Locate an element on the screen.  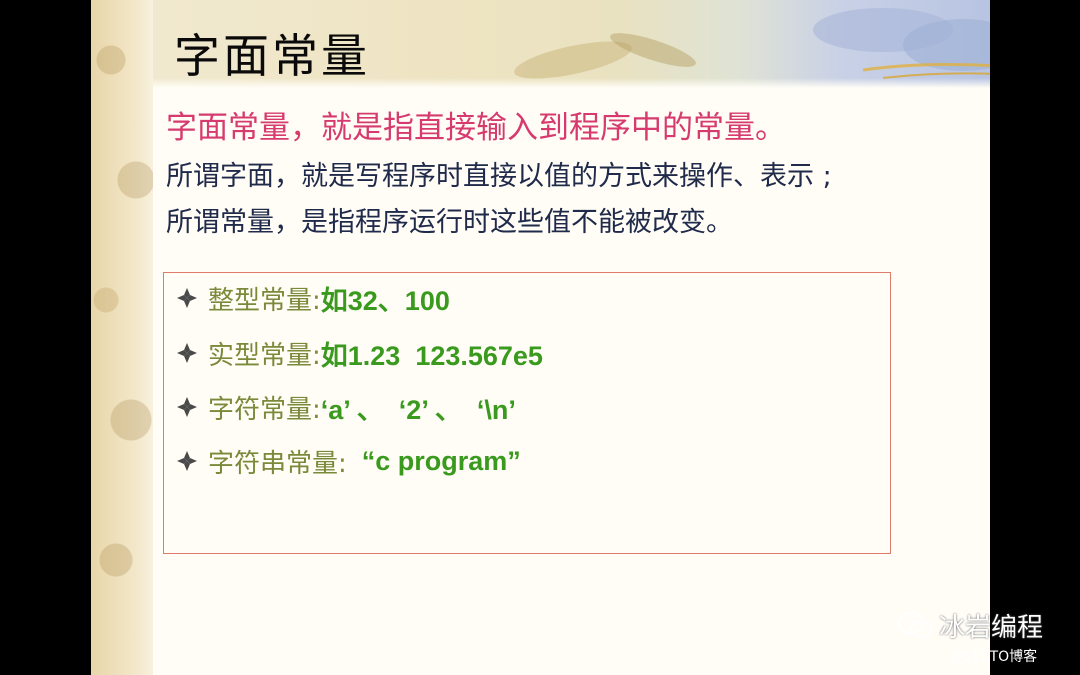
list-item-integer: 整型常量: 如32、100 is located at coordinates (313, 298).